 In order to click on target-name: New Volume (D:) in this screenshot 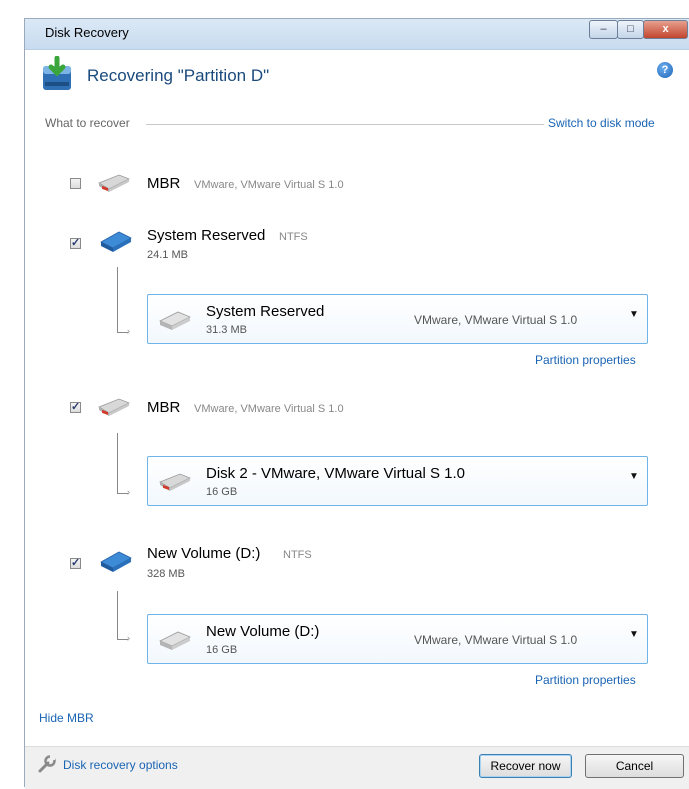, I will do `click(263, 631)`.